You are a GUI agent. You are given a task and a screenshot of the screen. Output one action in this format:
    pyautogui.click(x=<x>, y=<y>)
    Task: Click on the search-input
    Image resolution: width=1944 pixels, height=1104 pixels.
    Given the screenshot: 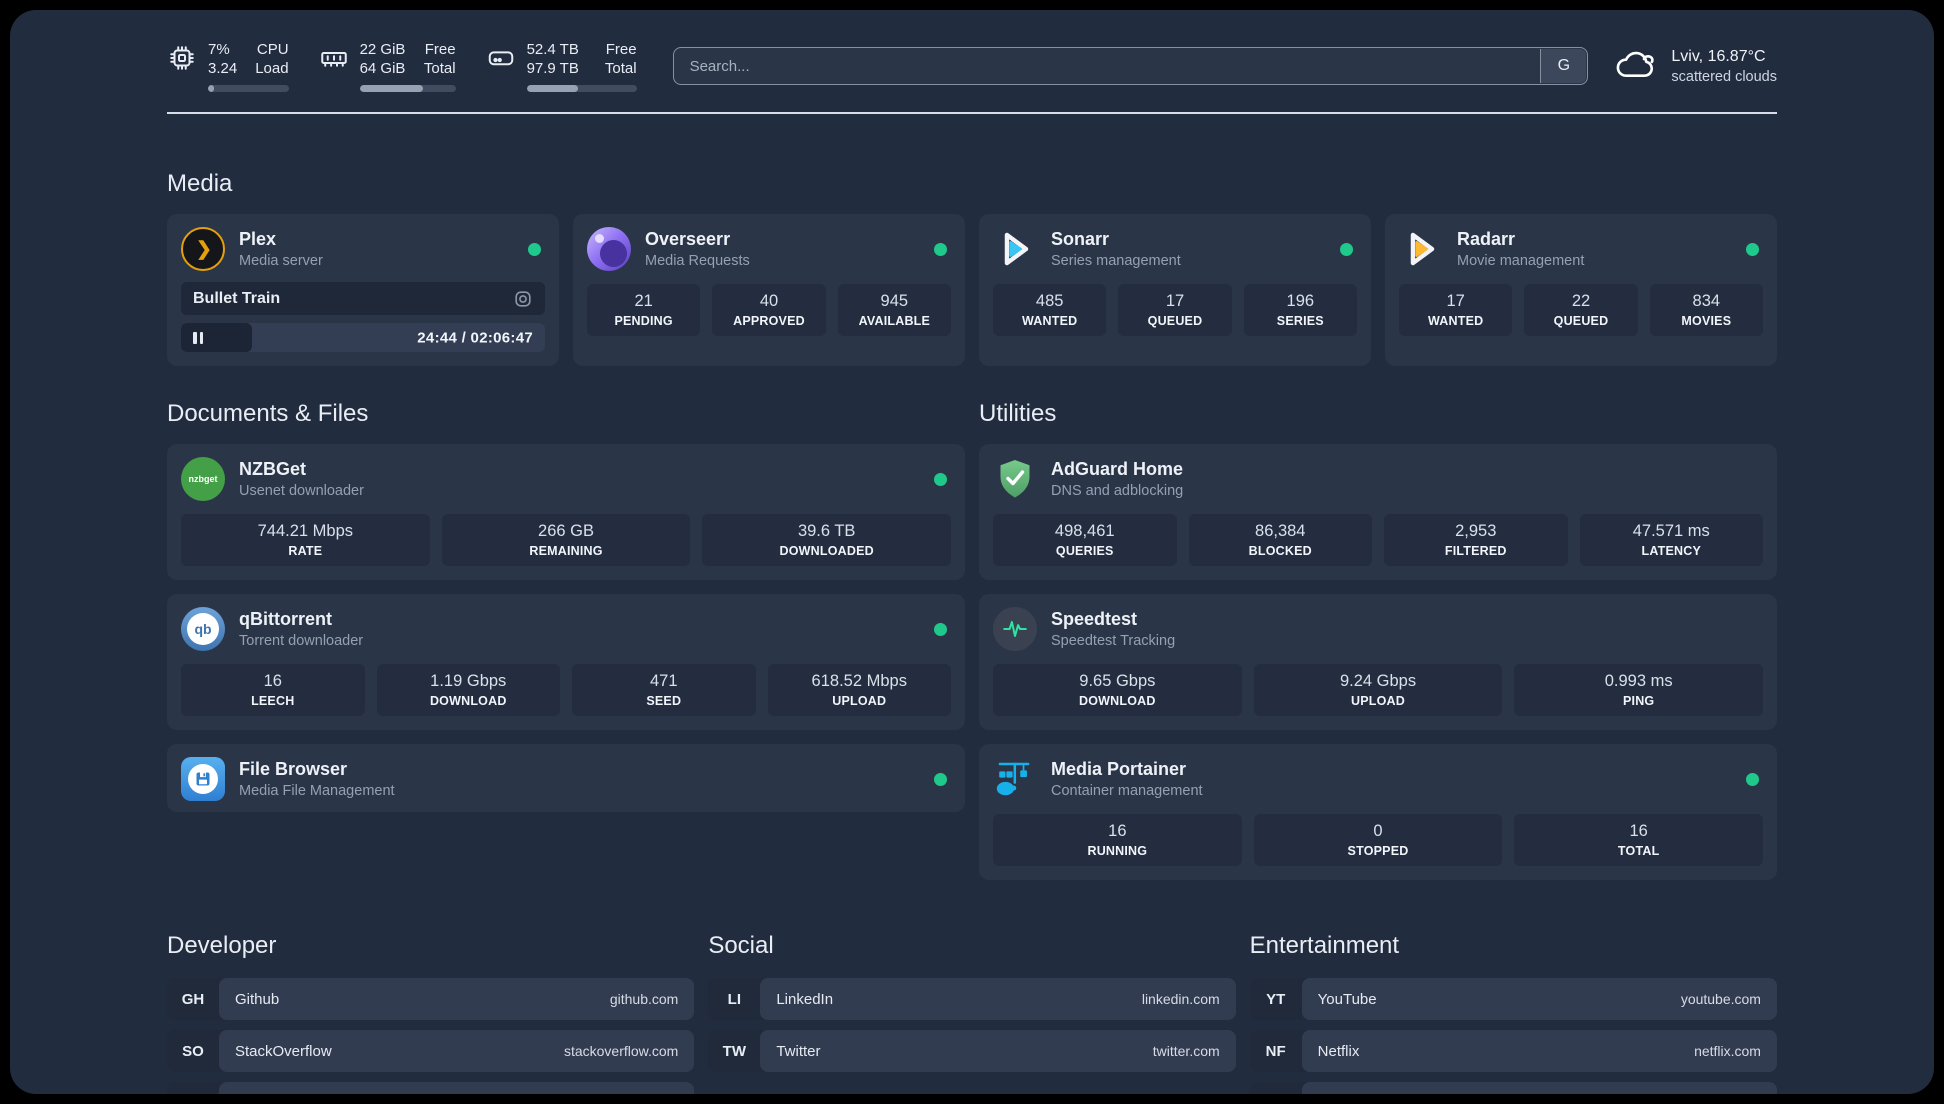 What is the action you would take?
    pyautogui.click(x=1130, y=66)
    